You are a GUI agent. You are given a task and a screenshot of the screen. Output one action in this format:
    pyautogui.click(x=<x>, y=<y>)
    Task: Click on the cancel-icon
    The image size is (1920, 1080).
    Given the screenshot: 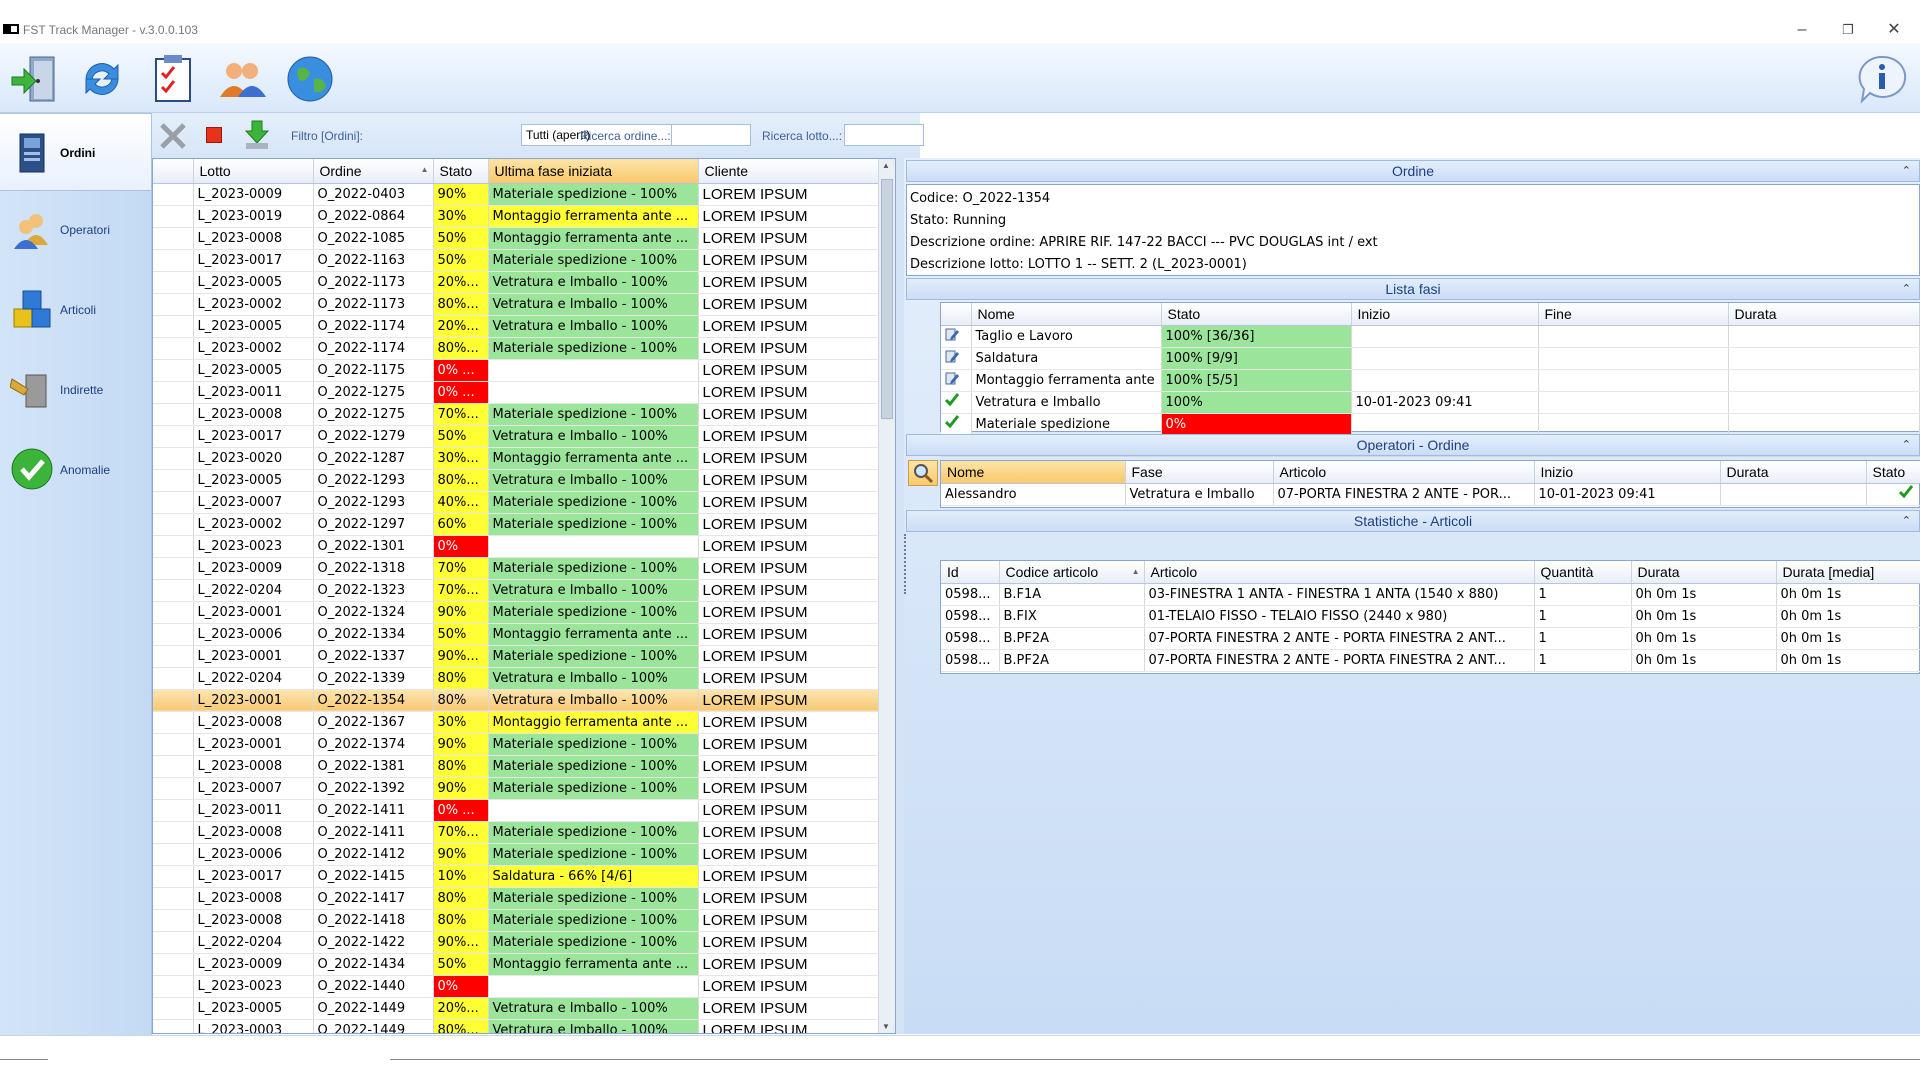 What is the action you would take?
    pyautogui.click(x=173, y=136)
    